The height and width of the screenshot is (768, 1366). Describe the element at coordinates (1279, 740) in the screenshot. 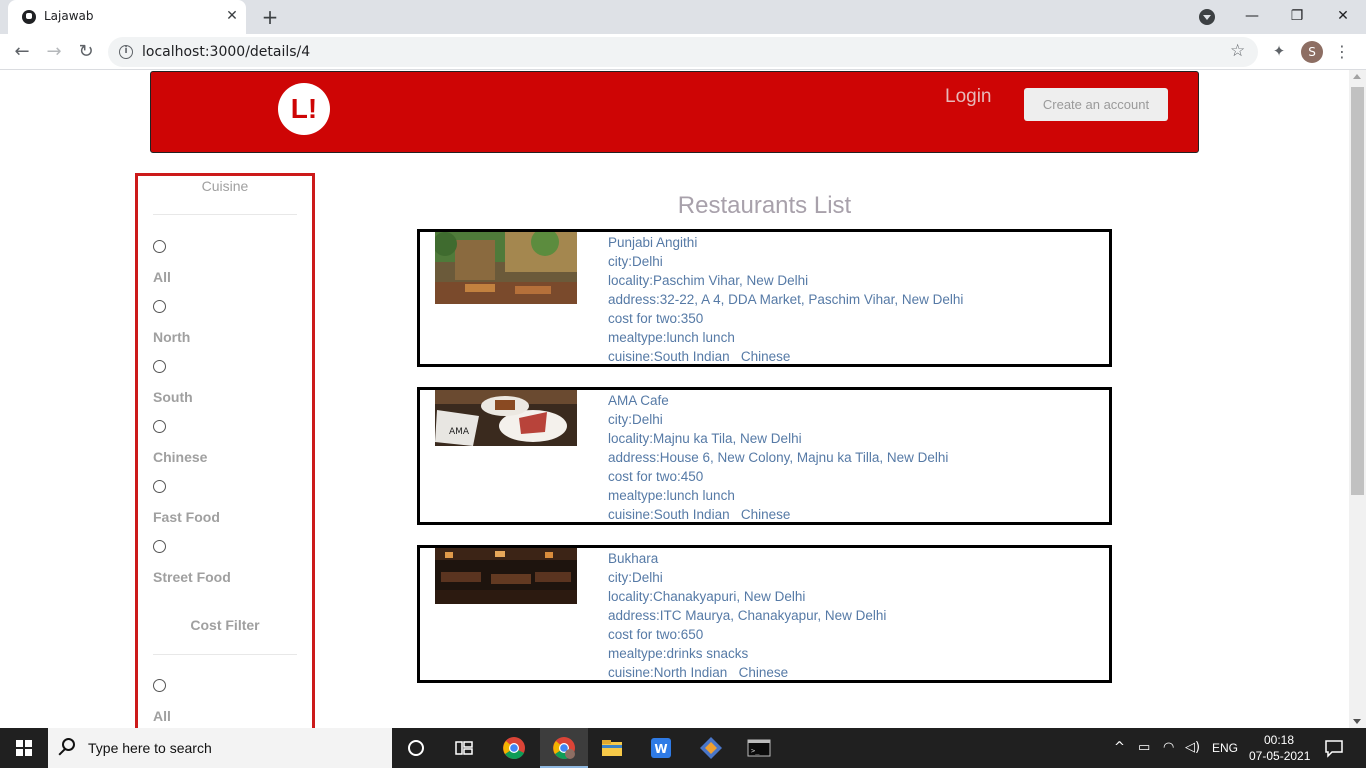

I see `clock-time: 00:18` at that location.